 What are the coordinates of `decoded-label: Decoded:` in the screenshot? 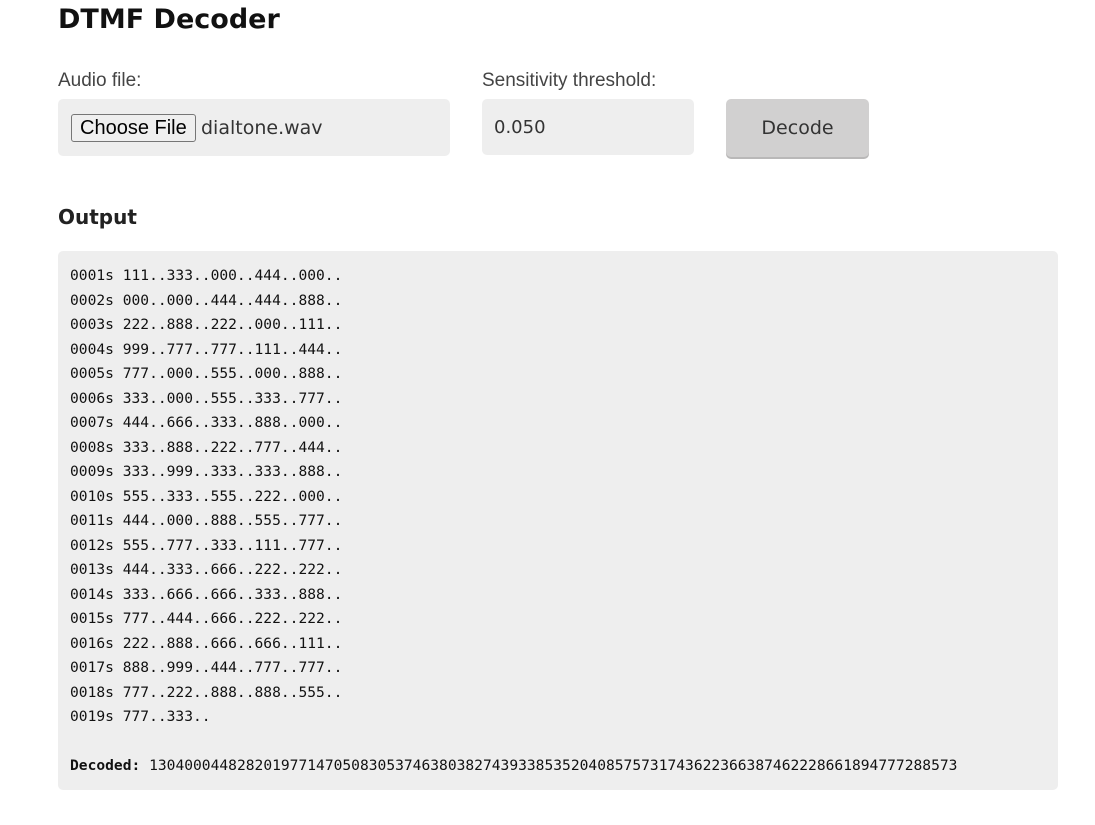 It's located at (105, 765).